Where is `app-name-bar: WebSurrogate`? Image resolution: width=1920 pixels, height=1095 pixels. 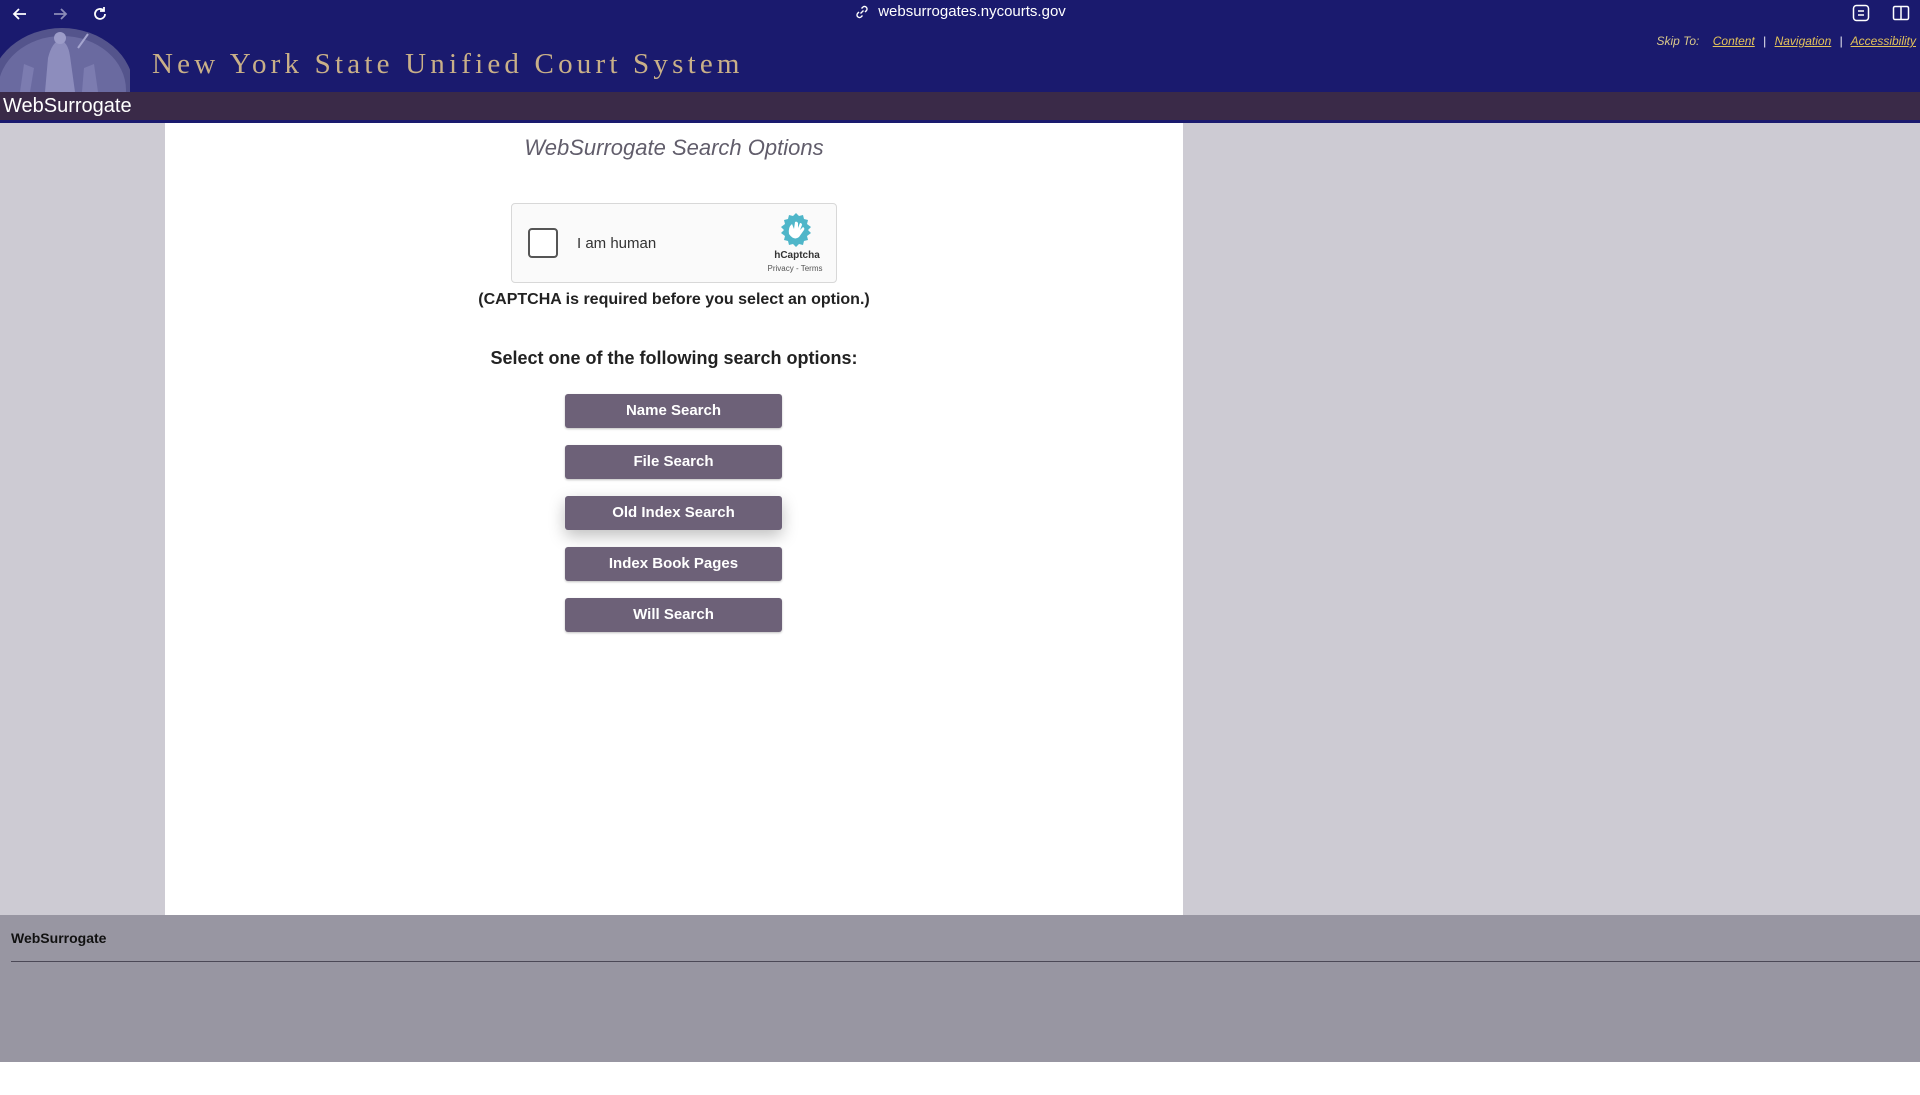 app-name-bar: WebSurrogate is located at coordinates (960, 106).